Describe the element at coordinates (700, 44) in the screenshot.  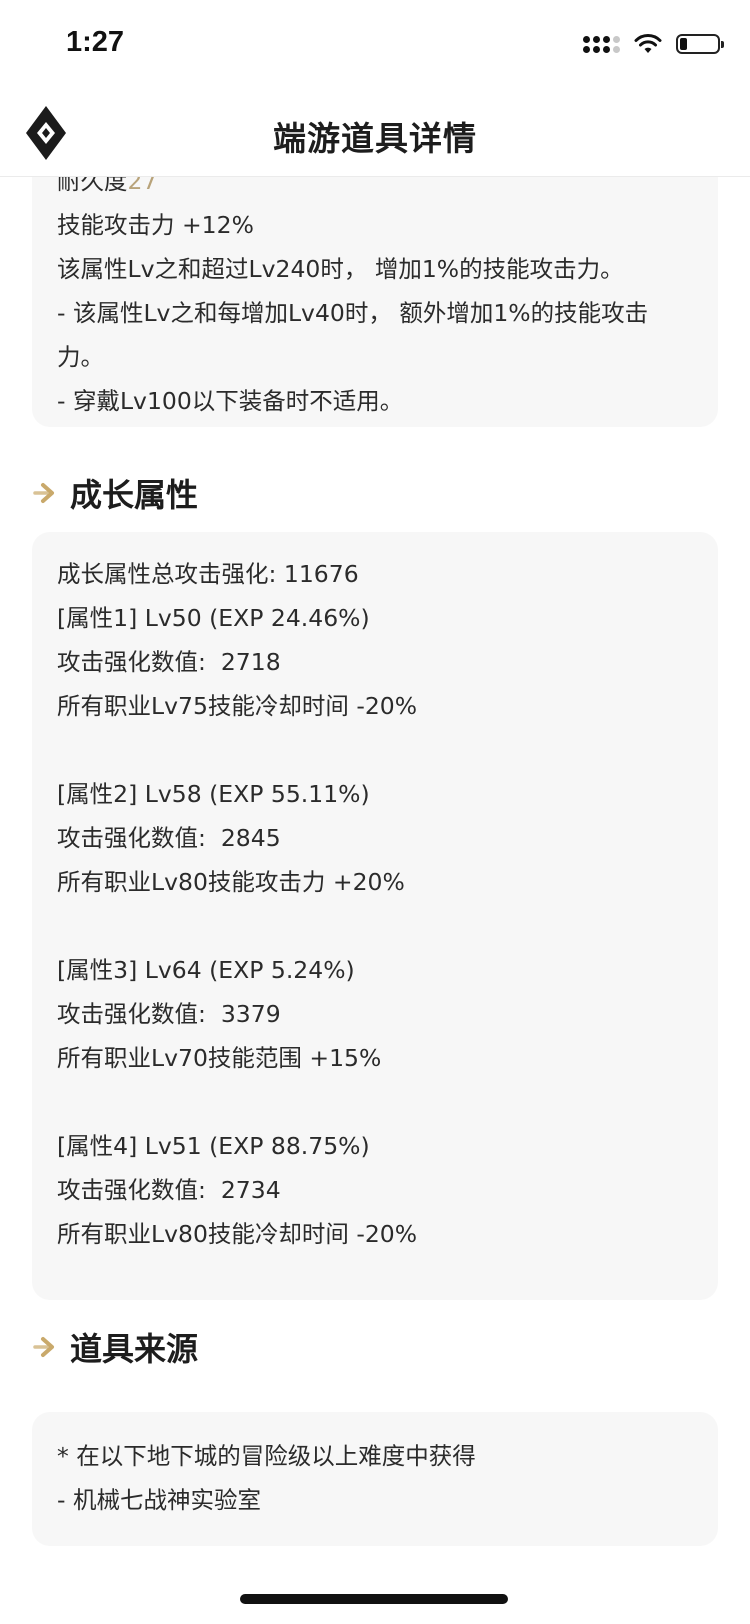
I see `battery-icon` at that location.